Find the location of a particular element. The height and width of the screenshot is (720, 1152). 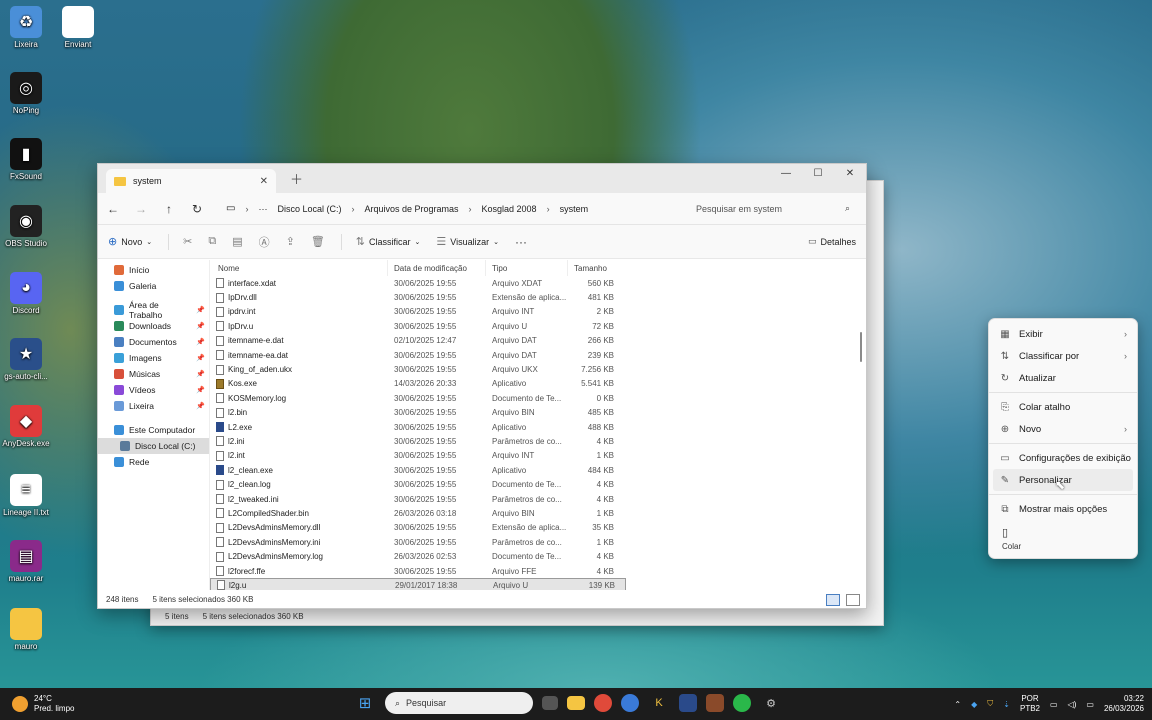

windows-start-icon: ⊞ is located at coordinates (365, 703).